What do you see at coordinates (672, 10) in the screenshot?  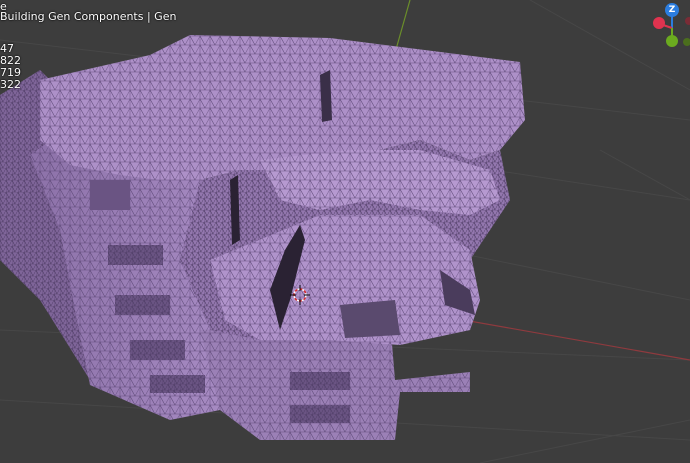 I see `gizmo-z-icon: Z` at bounding box center [672, 10].